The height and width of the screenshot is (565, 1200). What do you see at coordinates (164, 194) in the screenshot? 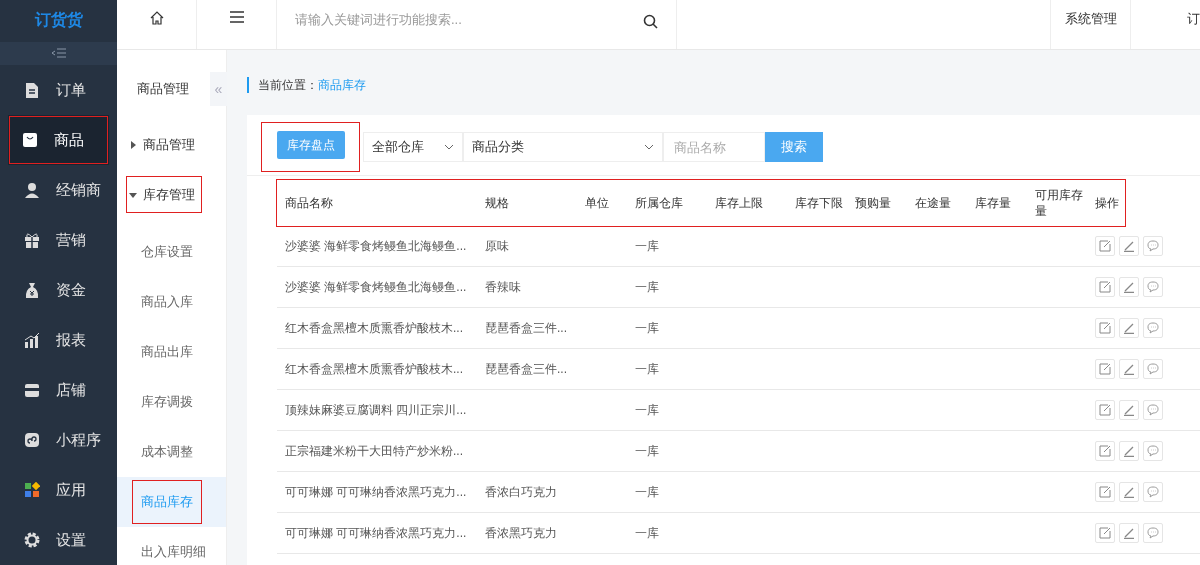
I see `menu-group: 库存管理` at bounding box center [164, 194].